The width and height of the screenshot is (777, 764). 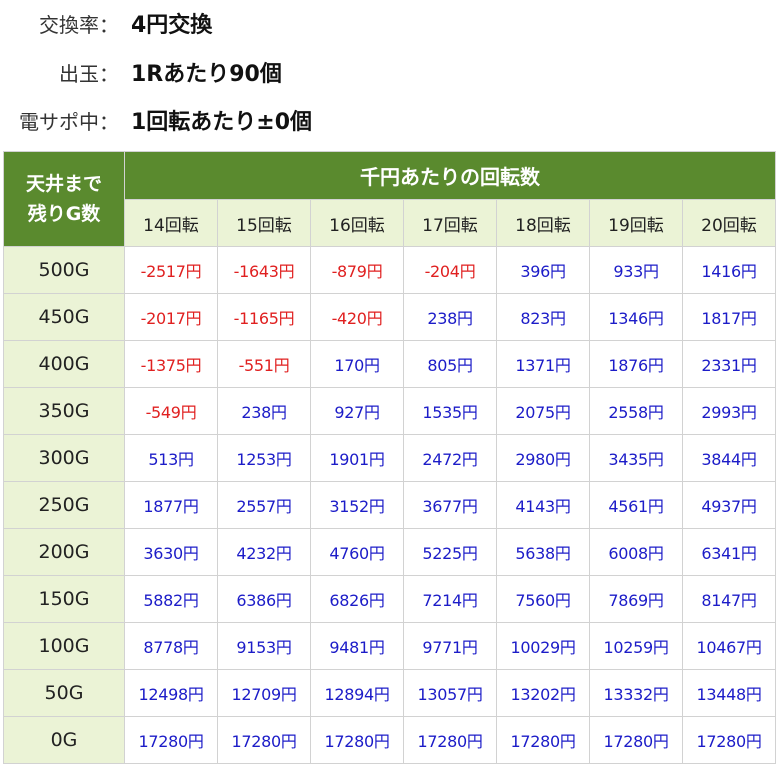 I want to click on table-cell: -420円, so click(x=357, y=317).